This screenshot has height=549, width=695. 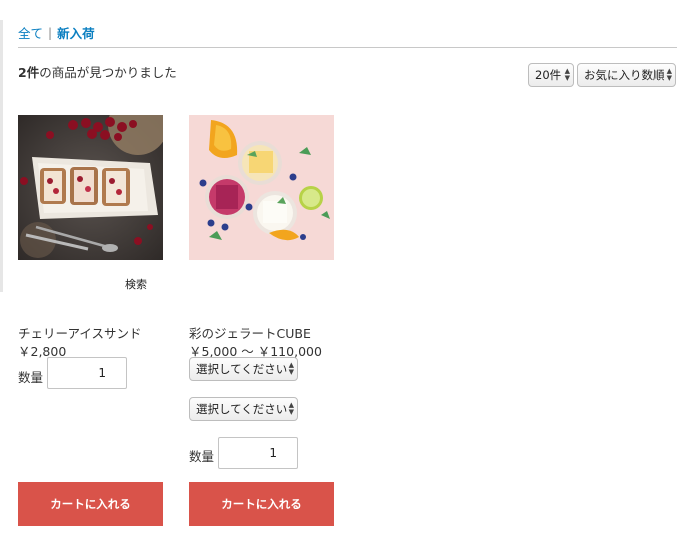 What do you see at coordinates (29, 72) in the screenshot?
I see `result-count: 2件` at bounding box center [29, 72].